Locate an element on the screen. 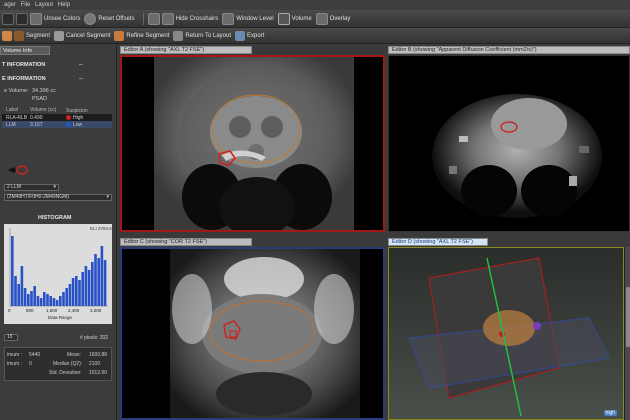  volume-label: e Volume: is located at coordinates (16, 91).